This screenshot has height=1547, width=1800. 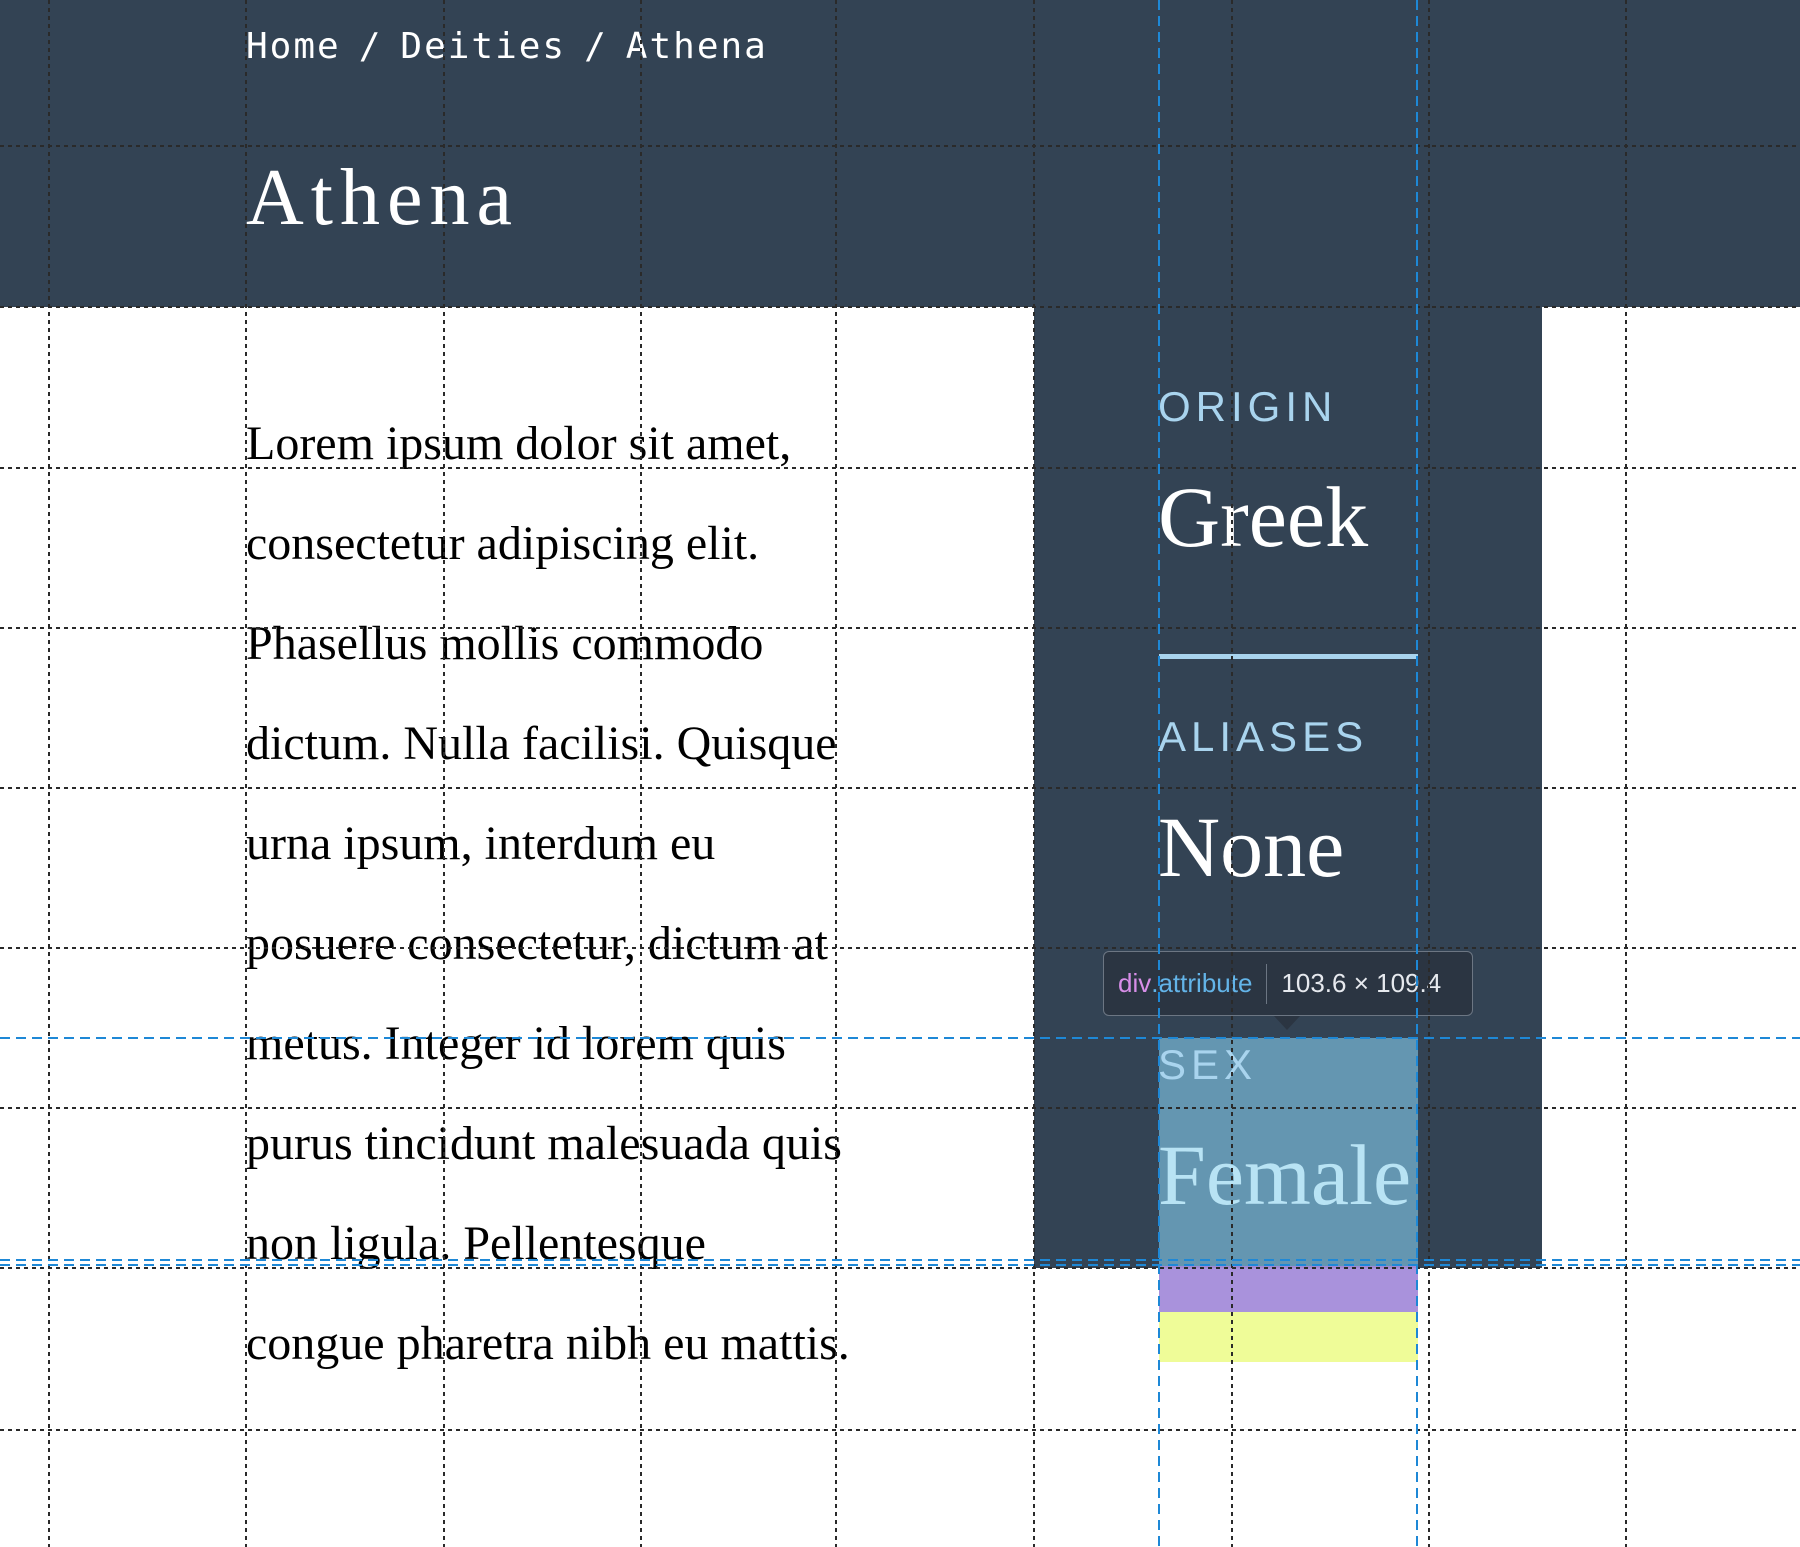 I want to click on tooltip-divider, so click(x=1267, y=983).